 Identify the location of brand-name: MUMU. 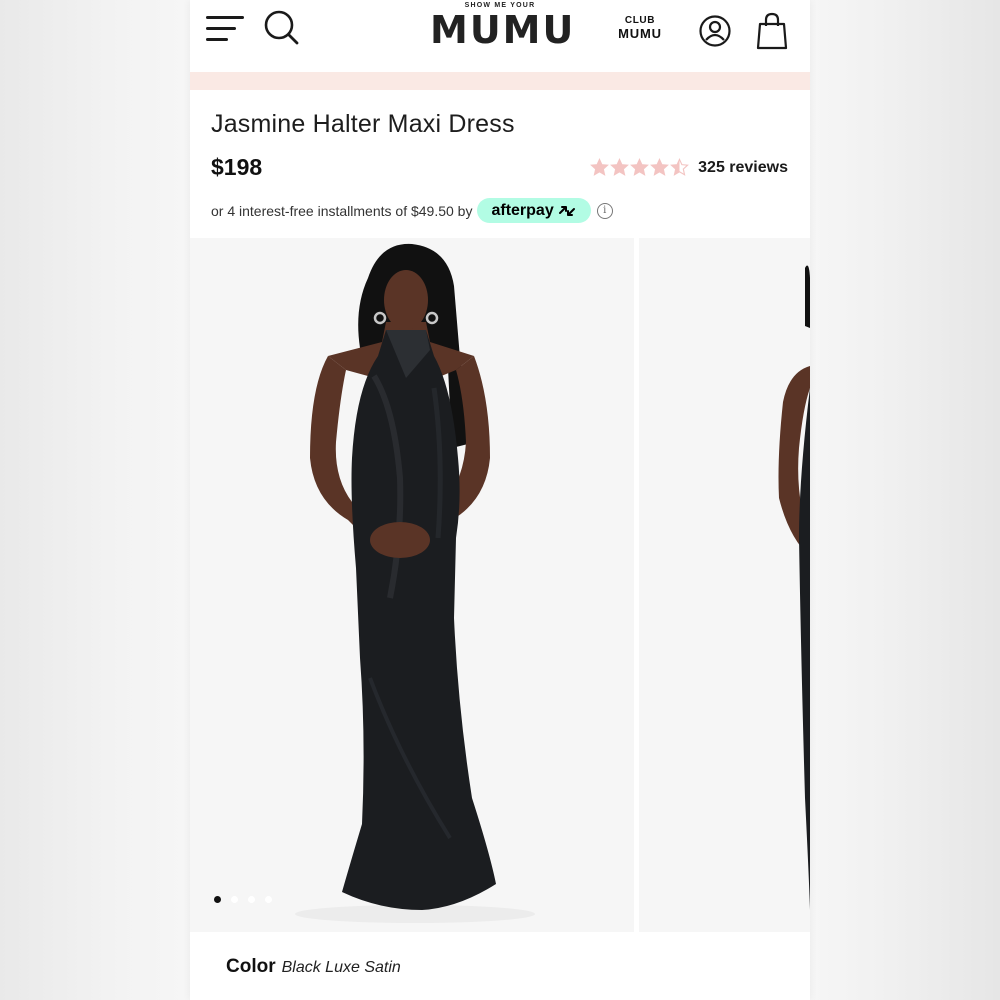
(503, 30).